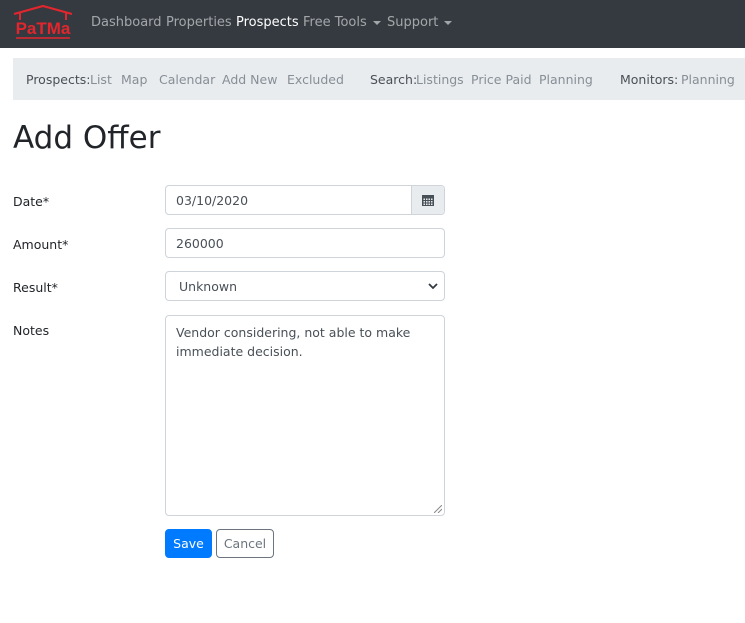  I want to click on subnav-planning: Planning, so click(566, 79).